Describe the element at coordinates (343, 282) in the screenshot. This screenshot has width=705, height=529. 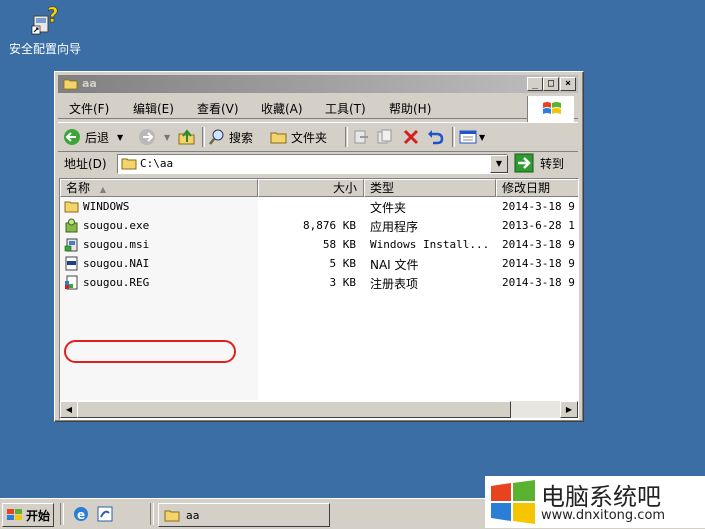
I see `file-size: 3 KB` at that location.